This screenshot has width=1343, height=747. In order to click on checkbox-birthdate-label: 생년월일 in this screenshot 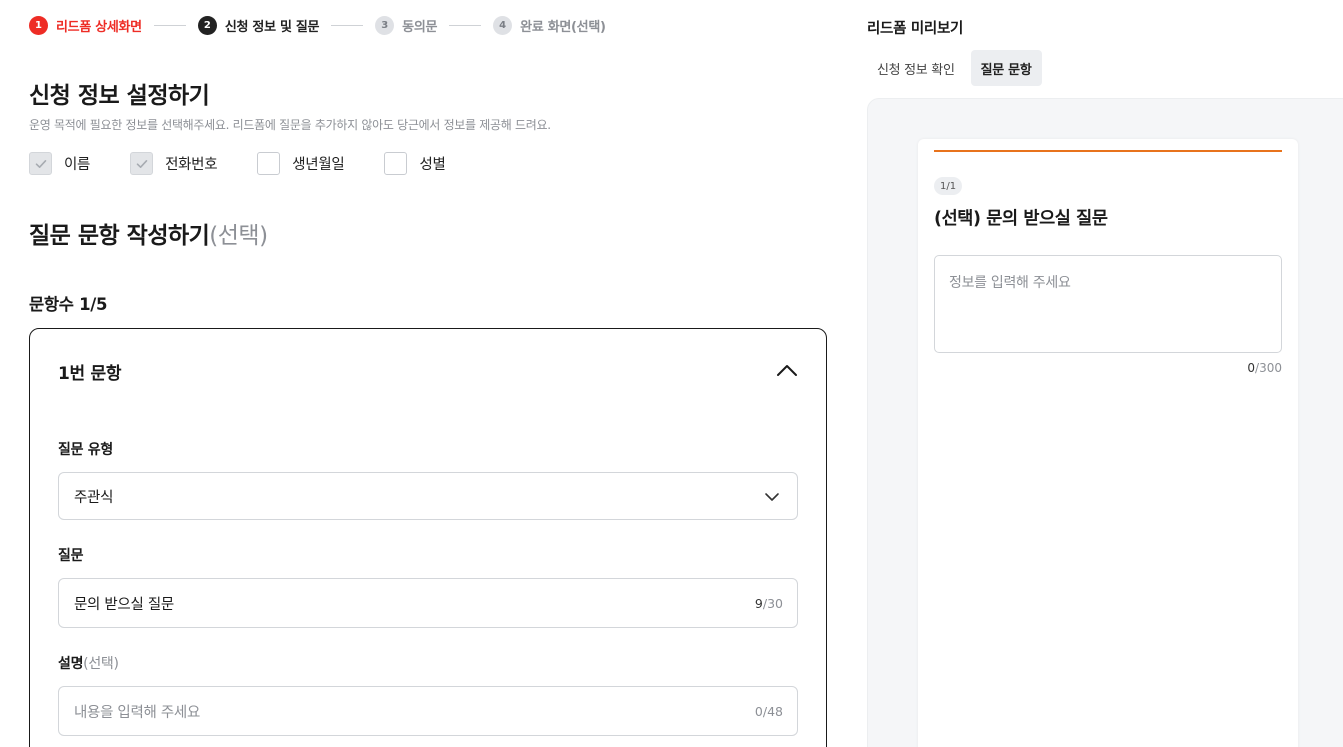, I will do `click(318, 165)`.